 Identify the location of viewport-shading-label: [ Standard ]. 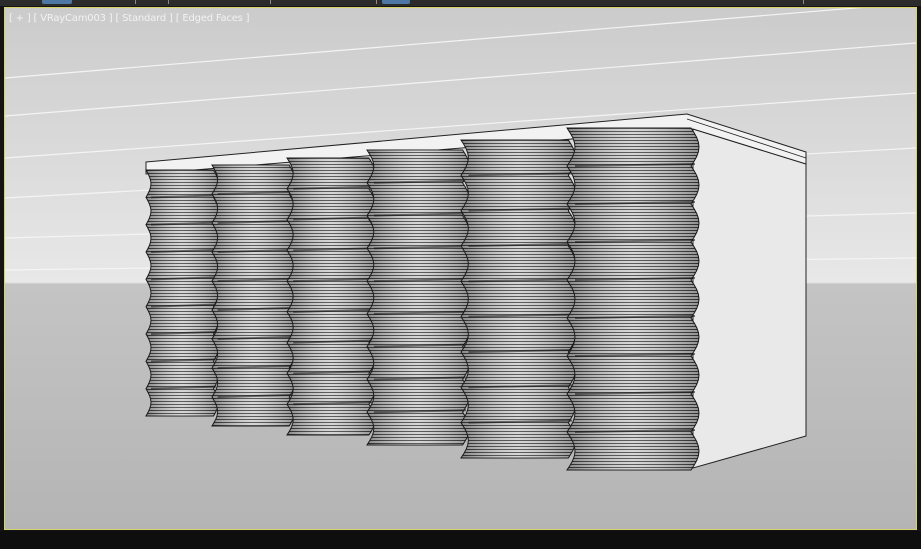
(143, 18).